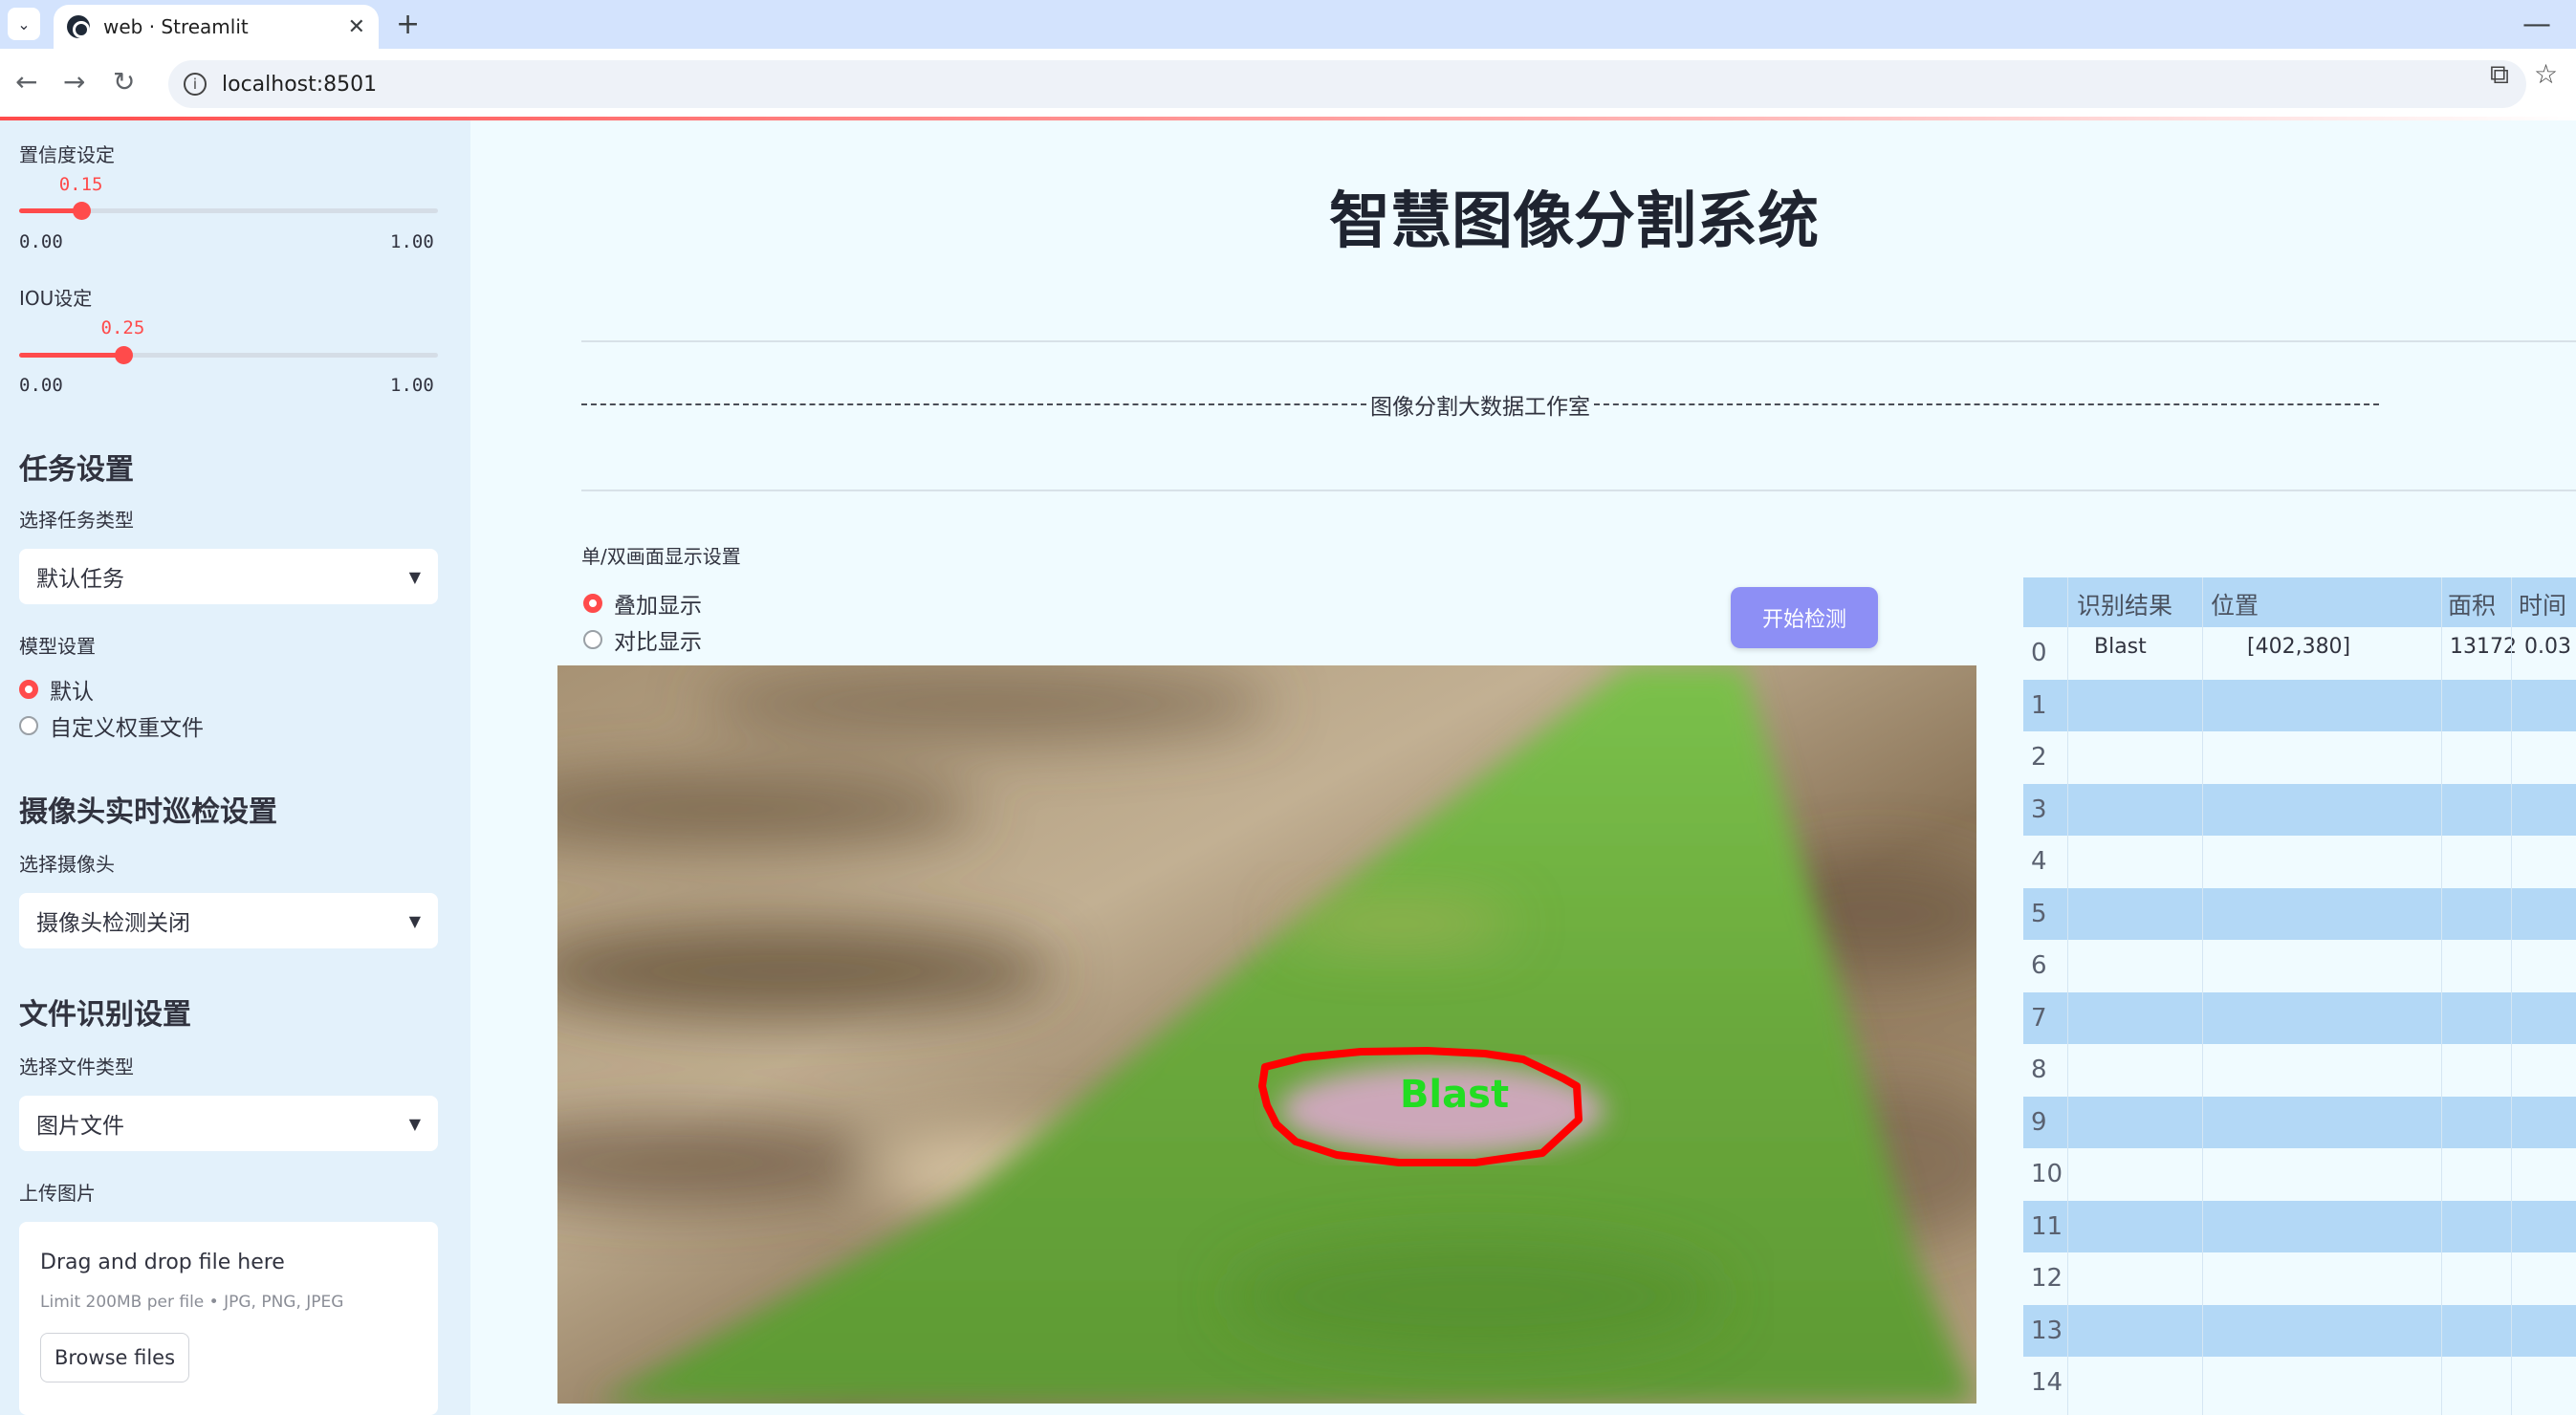 The image size is (2576, 1415). What do you see at coordinates (2472, 604) in the screenshot?
I see `column-header-area: 面积` at bounding box center [2472, 604].